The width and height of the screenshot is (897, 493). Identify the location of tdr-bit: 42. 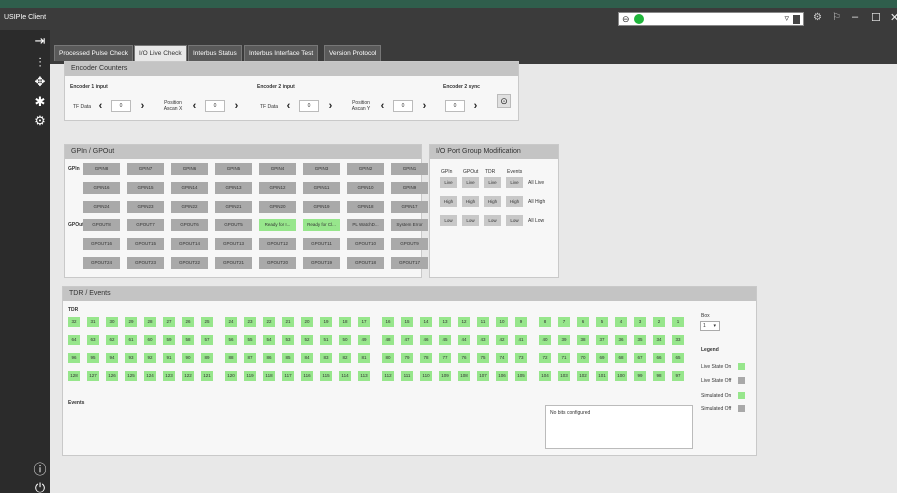
(502, 340).